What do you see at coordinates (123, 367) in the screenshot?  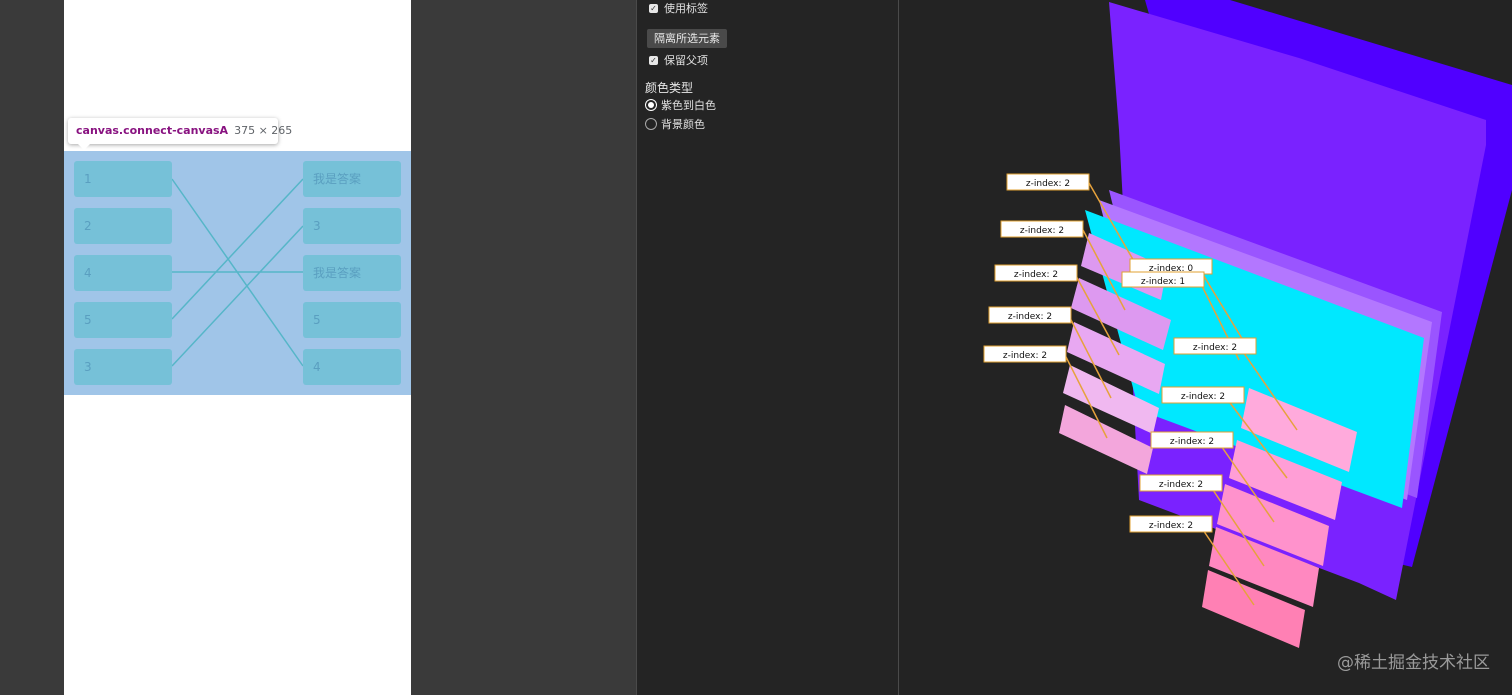 I see `left-item: 3` at bounding box center [123, 367].